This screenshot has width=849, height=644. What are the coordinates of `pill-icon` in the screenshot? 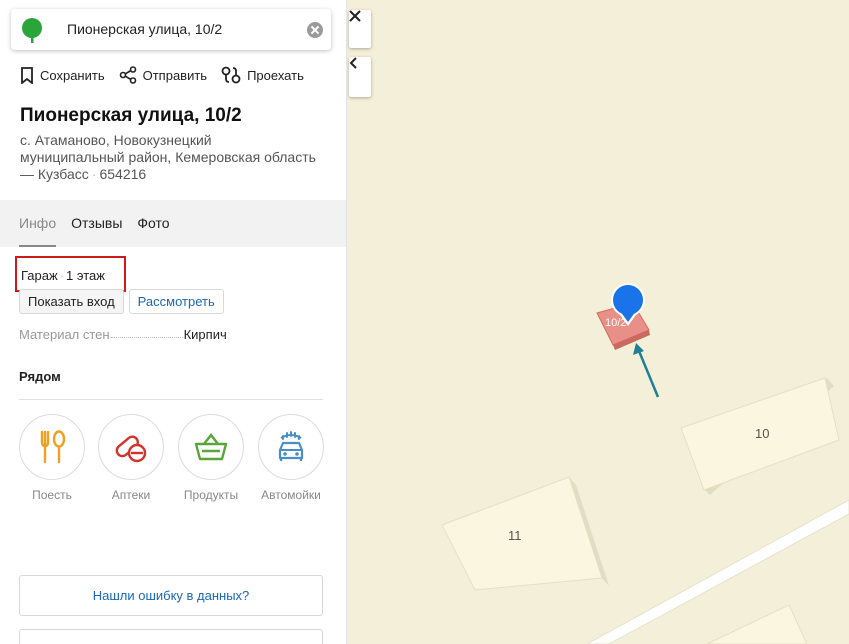 It's located at (131, 449).